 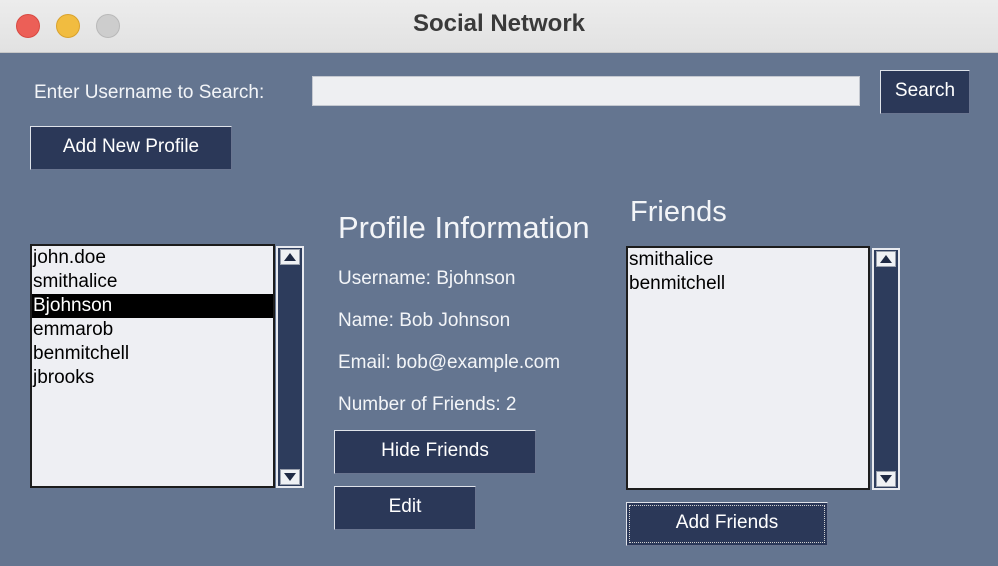 What do you see at coordinates (727, 524) in the screenshot?
I see `add-friends-button: Add Friends` at bounding box center [727, 524].